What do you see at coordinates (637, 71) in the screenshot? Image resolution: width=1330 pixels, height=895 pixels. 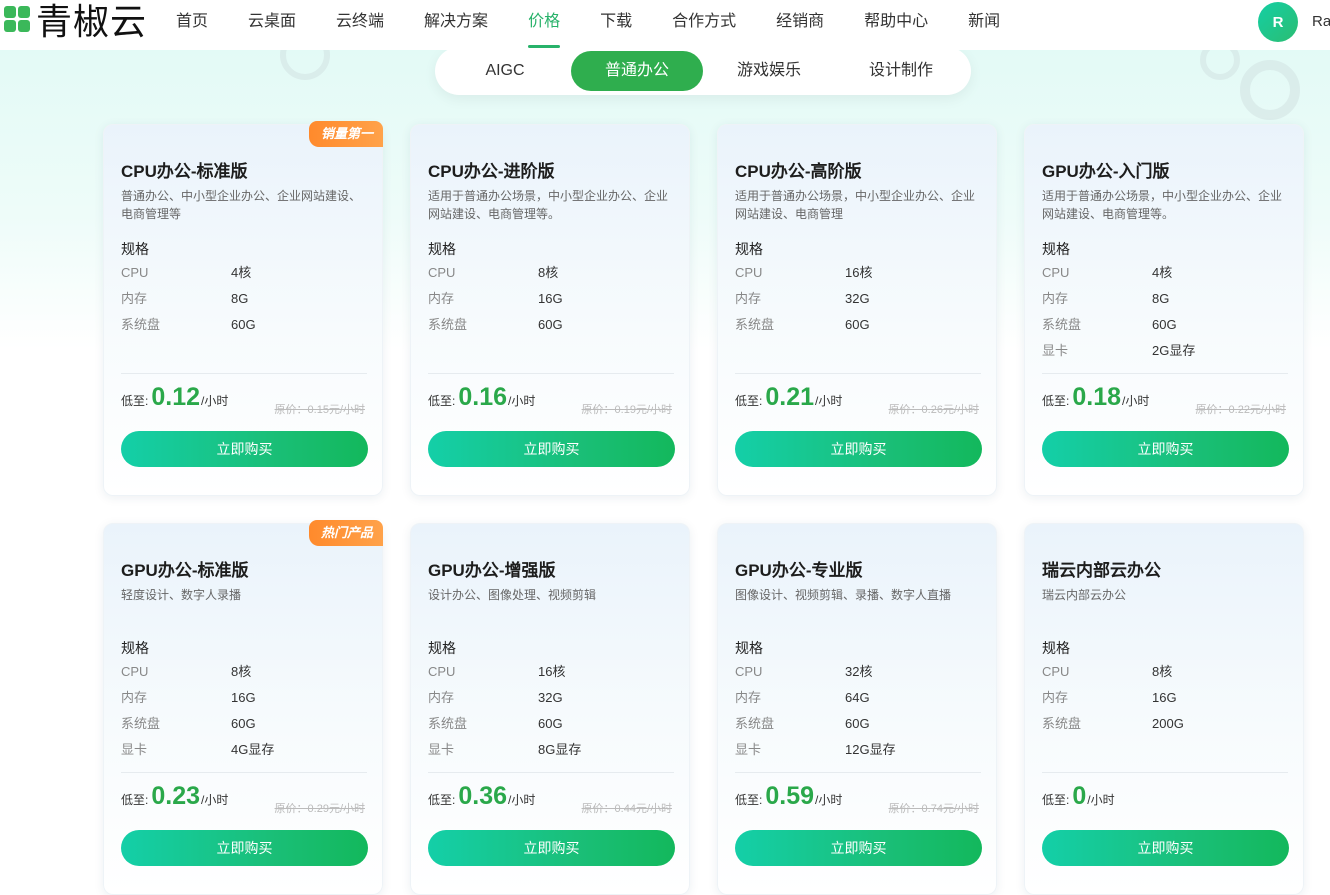 I see `tab-2: 普通办公` at bounding box center [637, 71].